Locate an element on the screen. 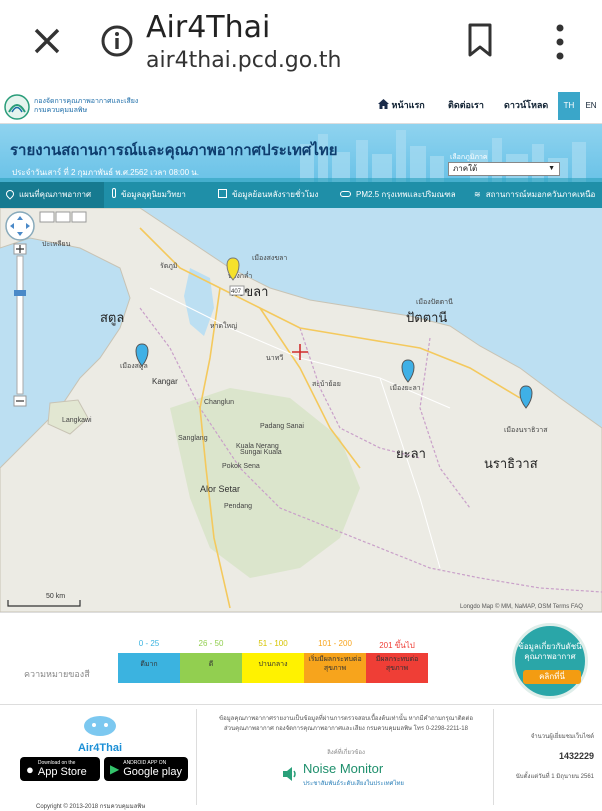  tab-aqi-map: แผนที่คุณภาพอากาศ is located at coordinates (52, 195).